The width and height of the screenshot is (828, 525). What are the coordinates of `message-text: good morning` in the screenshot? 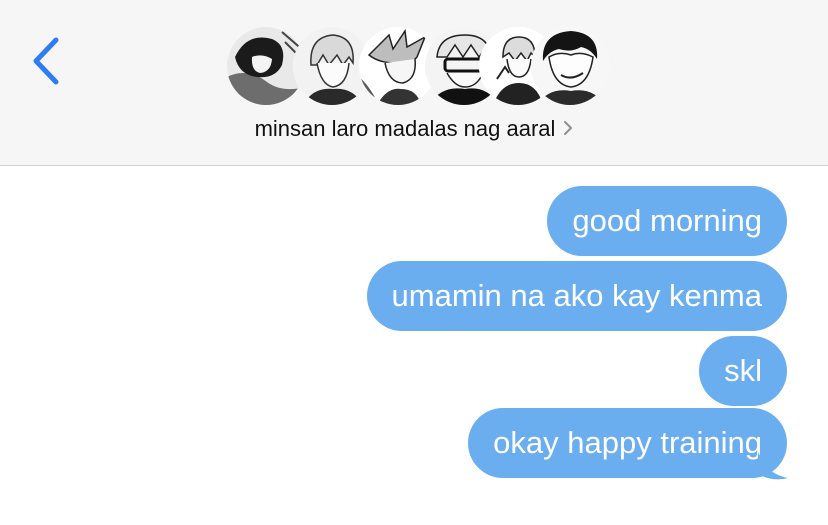 It's located at (667, 220).